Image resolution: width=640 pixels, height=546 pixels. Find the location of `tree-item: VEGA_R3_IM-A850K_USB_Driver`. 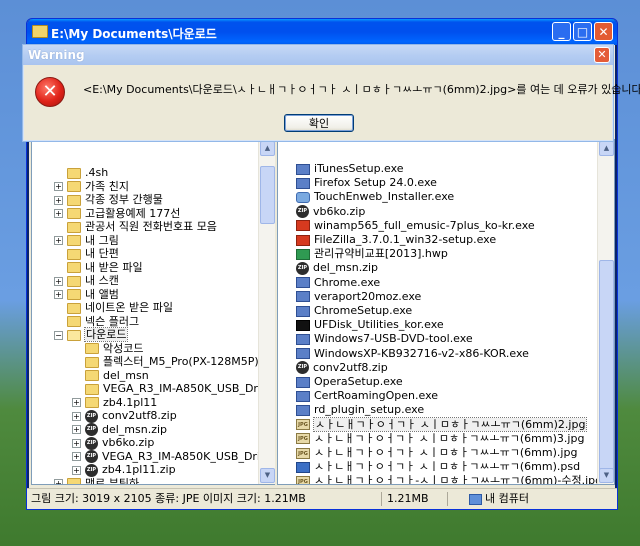

tree-item: VEGA_R3_IM-A850K_USB_Driver is located at coordinates (173, 389).